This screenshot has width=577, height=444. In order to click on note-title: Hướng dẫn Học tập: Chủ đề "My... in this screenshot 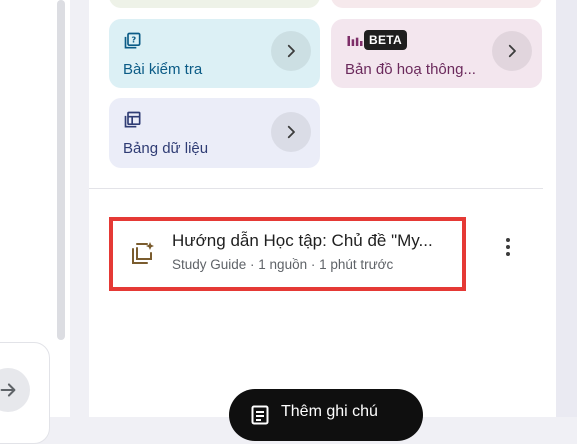, I will do `click(302, 240)`.